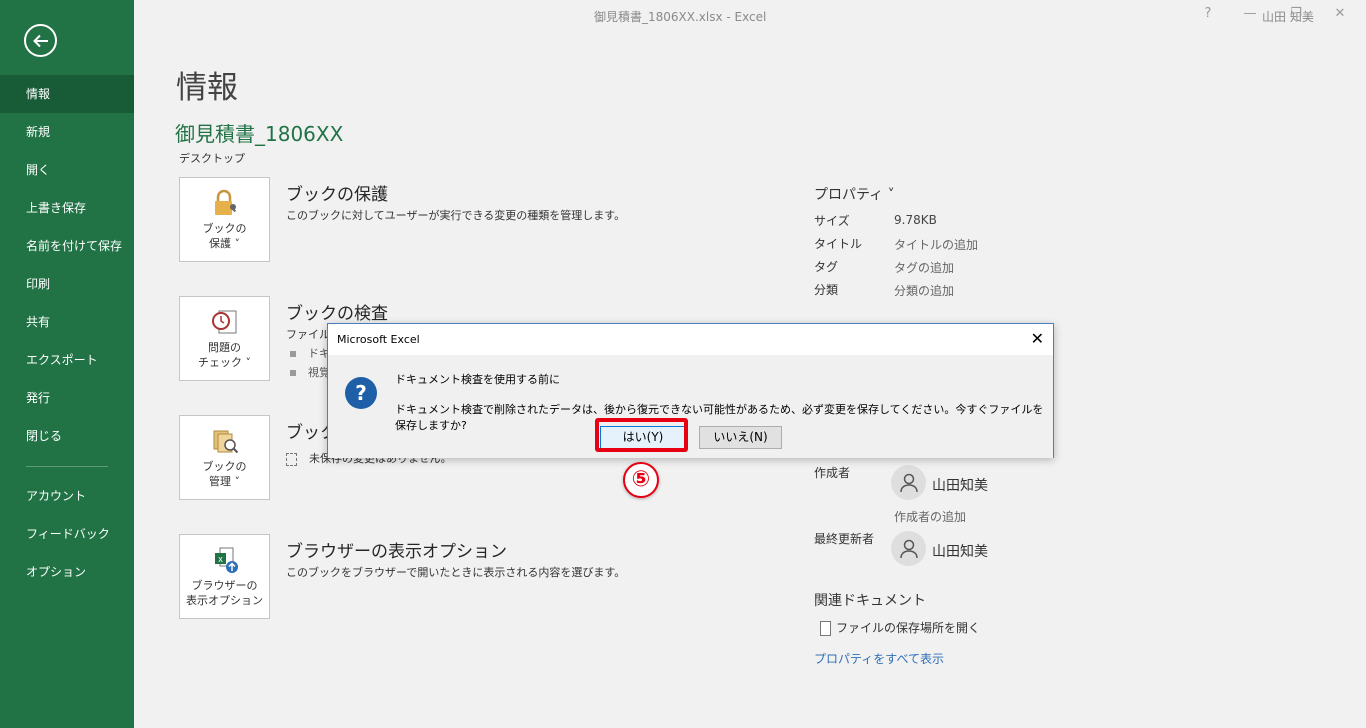  What do you see at coordinates (310, 372) in the screenshot?
I see `inspect-bullet: 視覚` at bounding box center [310, 372].